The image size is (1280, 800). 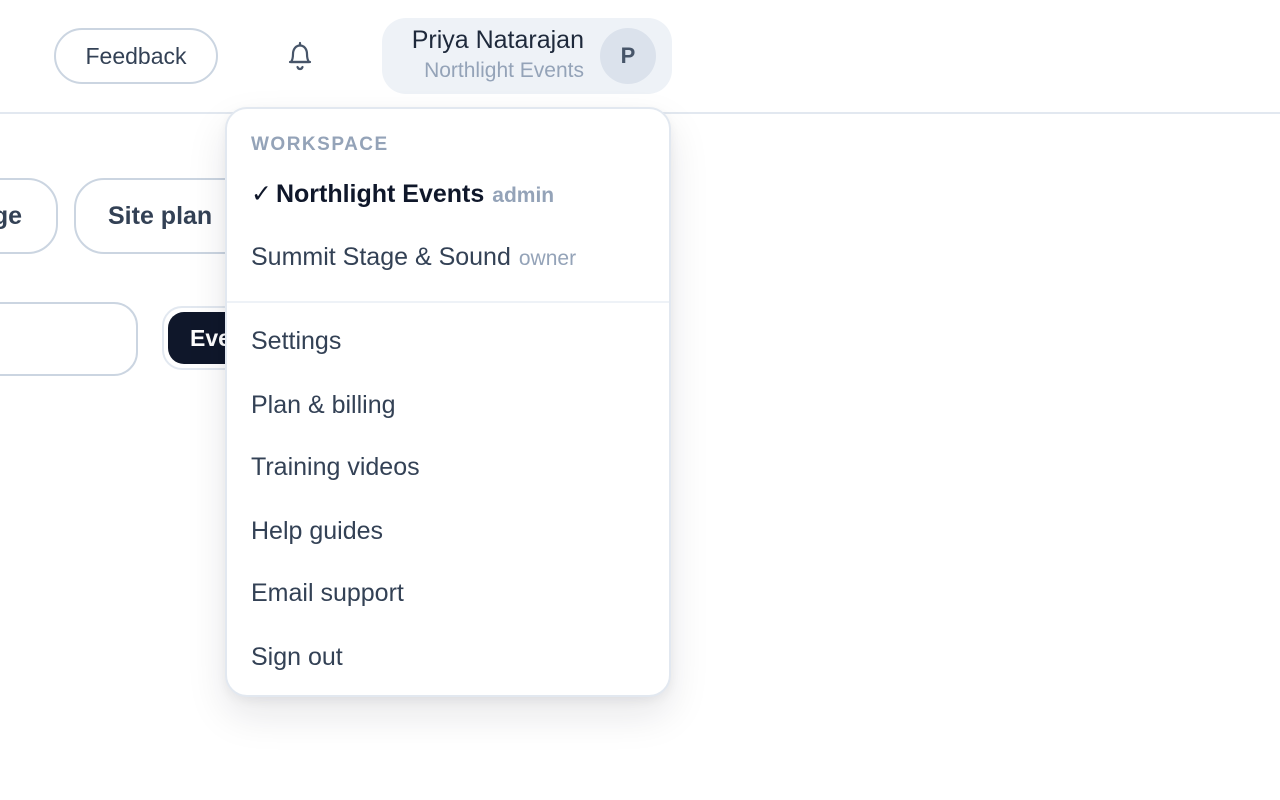 I want to click on bell-icon, so click(x=300, y=56).